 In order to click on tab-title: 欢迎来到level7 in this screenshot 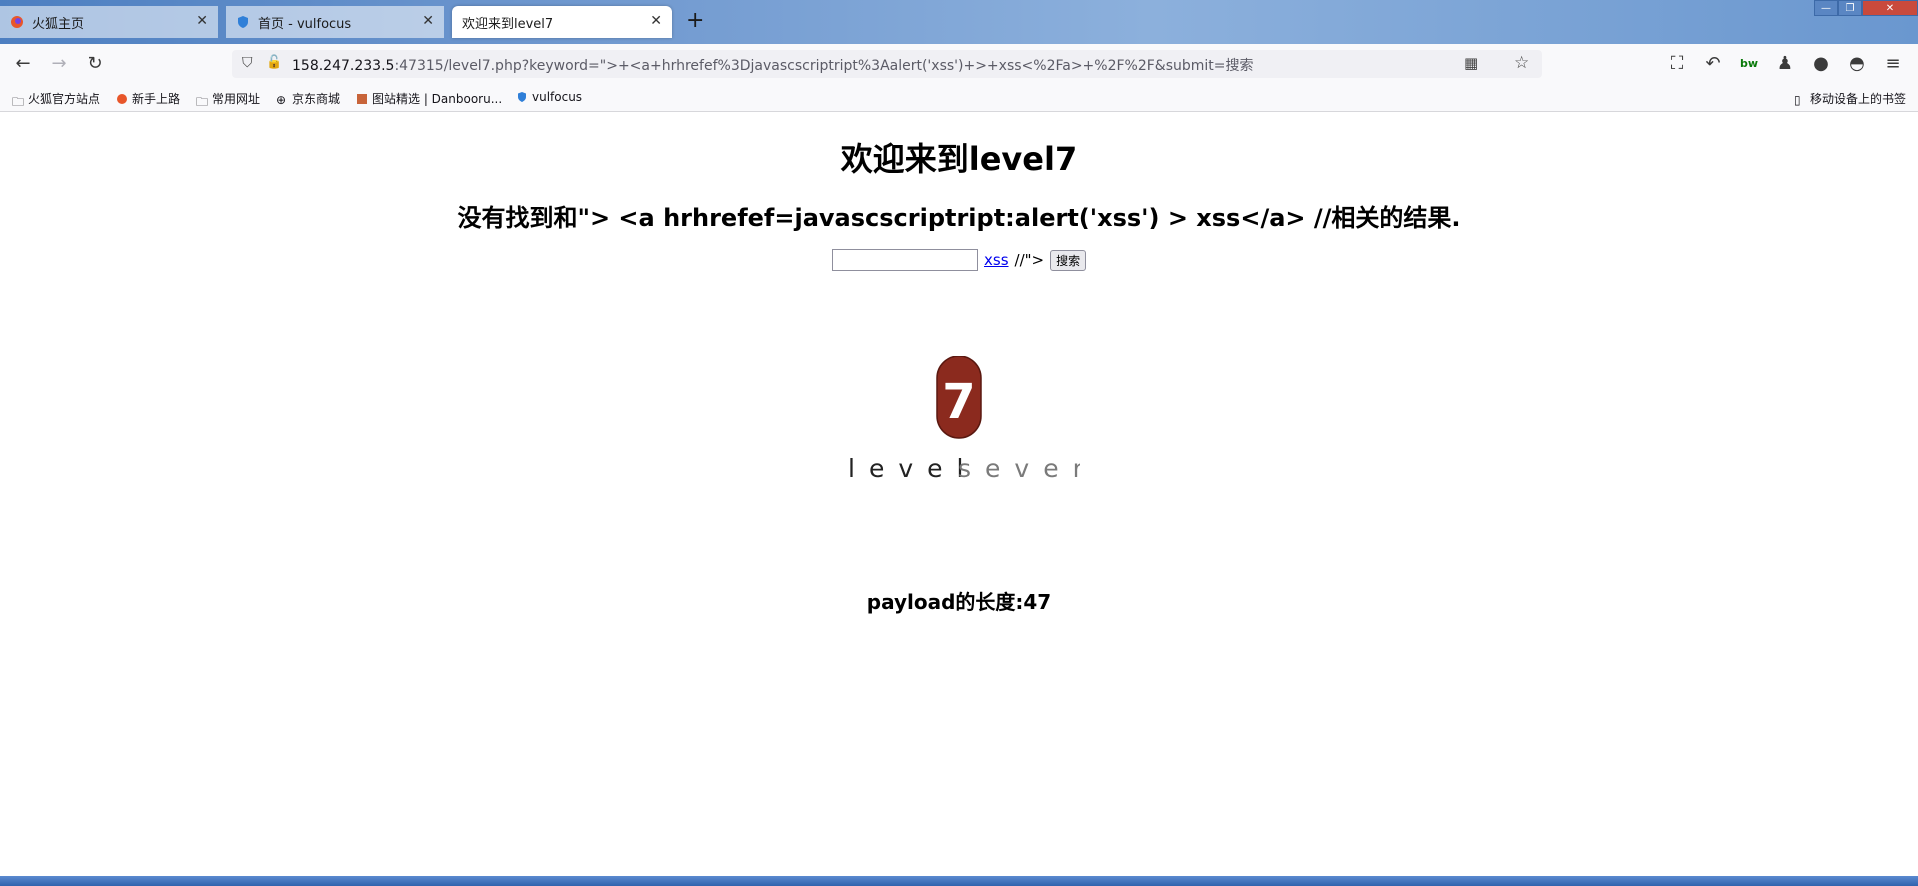, I will do `click(508, 24)`.